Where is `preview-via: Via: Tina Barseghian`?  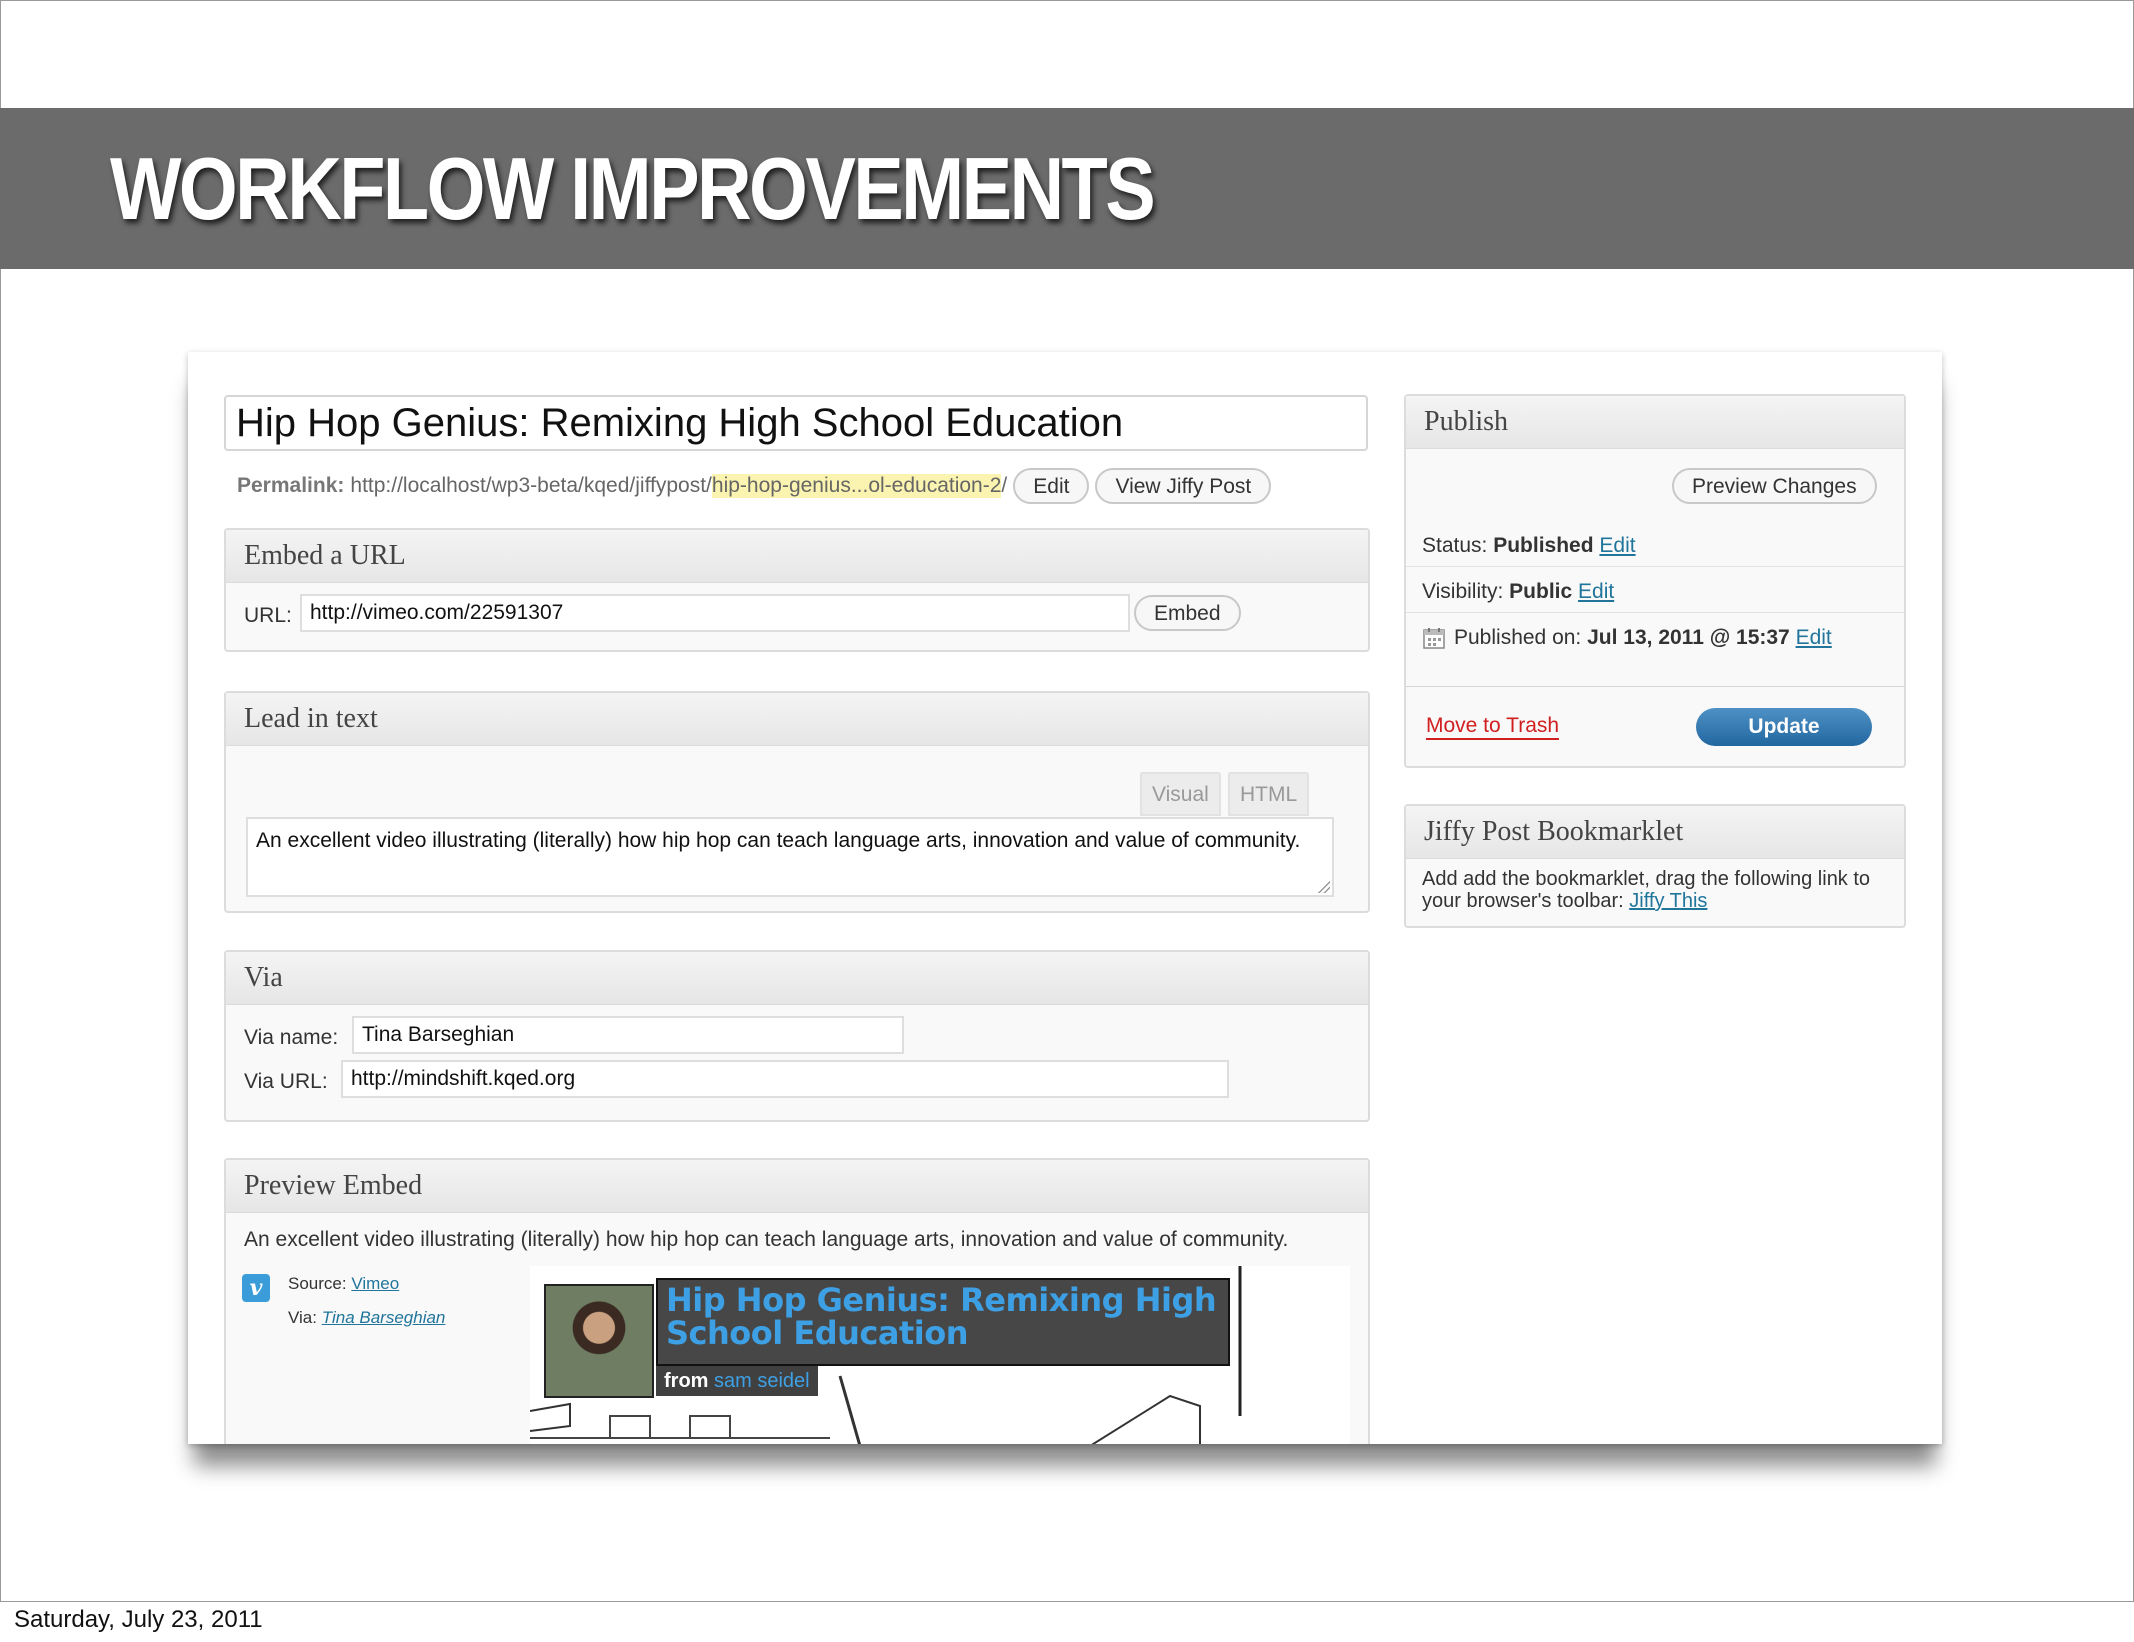
preview-via: Via: Tina Barseghian is located at coordinates (366, 1318).